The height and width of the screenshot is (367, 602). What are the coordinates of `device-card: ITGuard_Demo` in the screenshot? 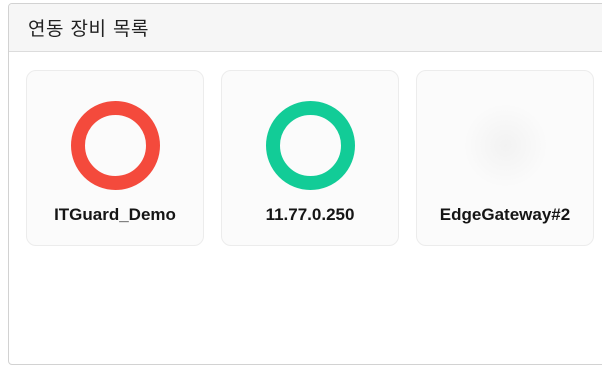 It's located at (115, 158).